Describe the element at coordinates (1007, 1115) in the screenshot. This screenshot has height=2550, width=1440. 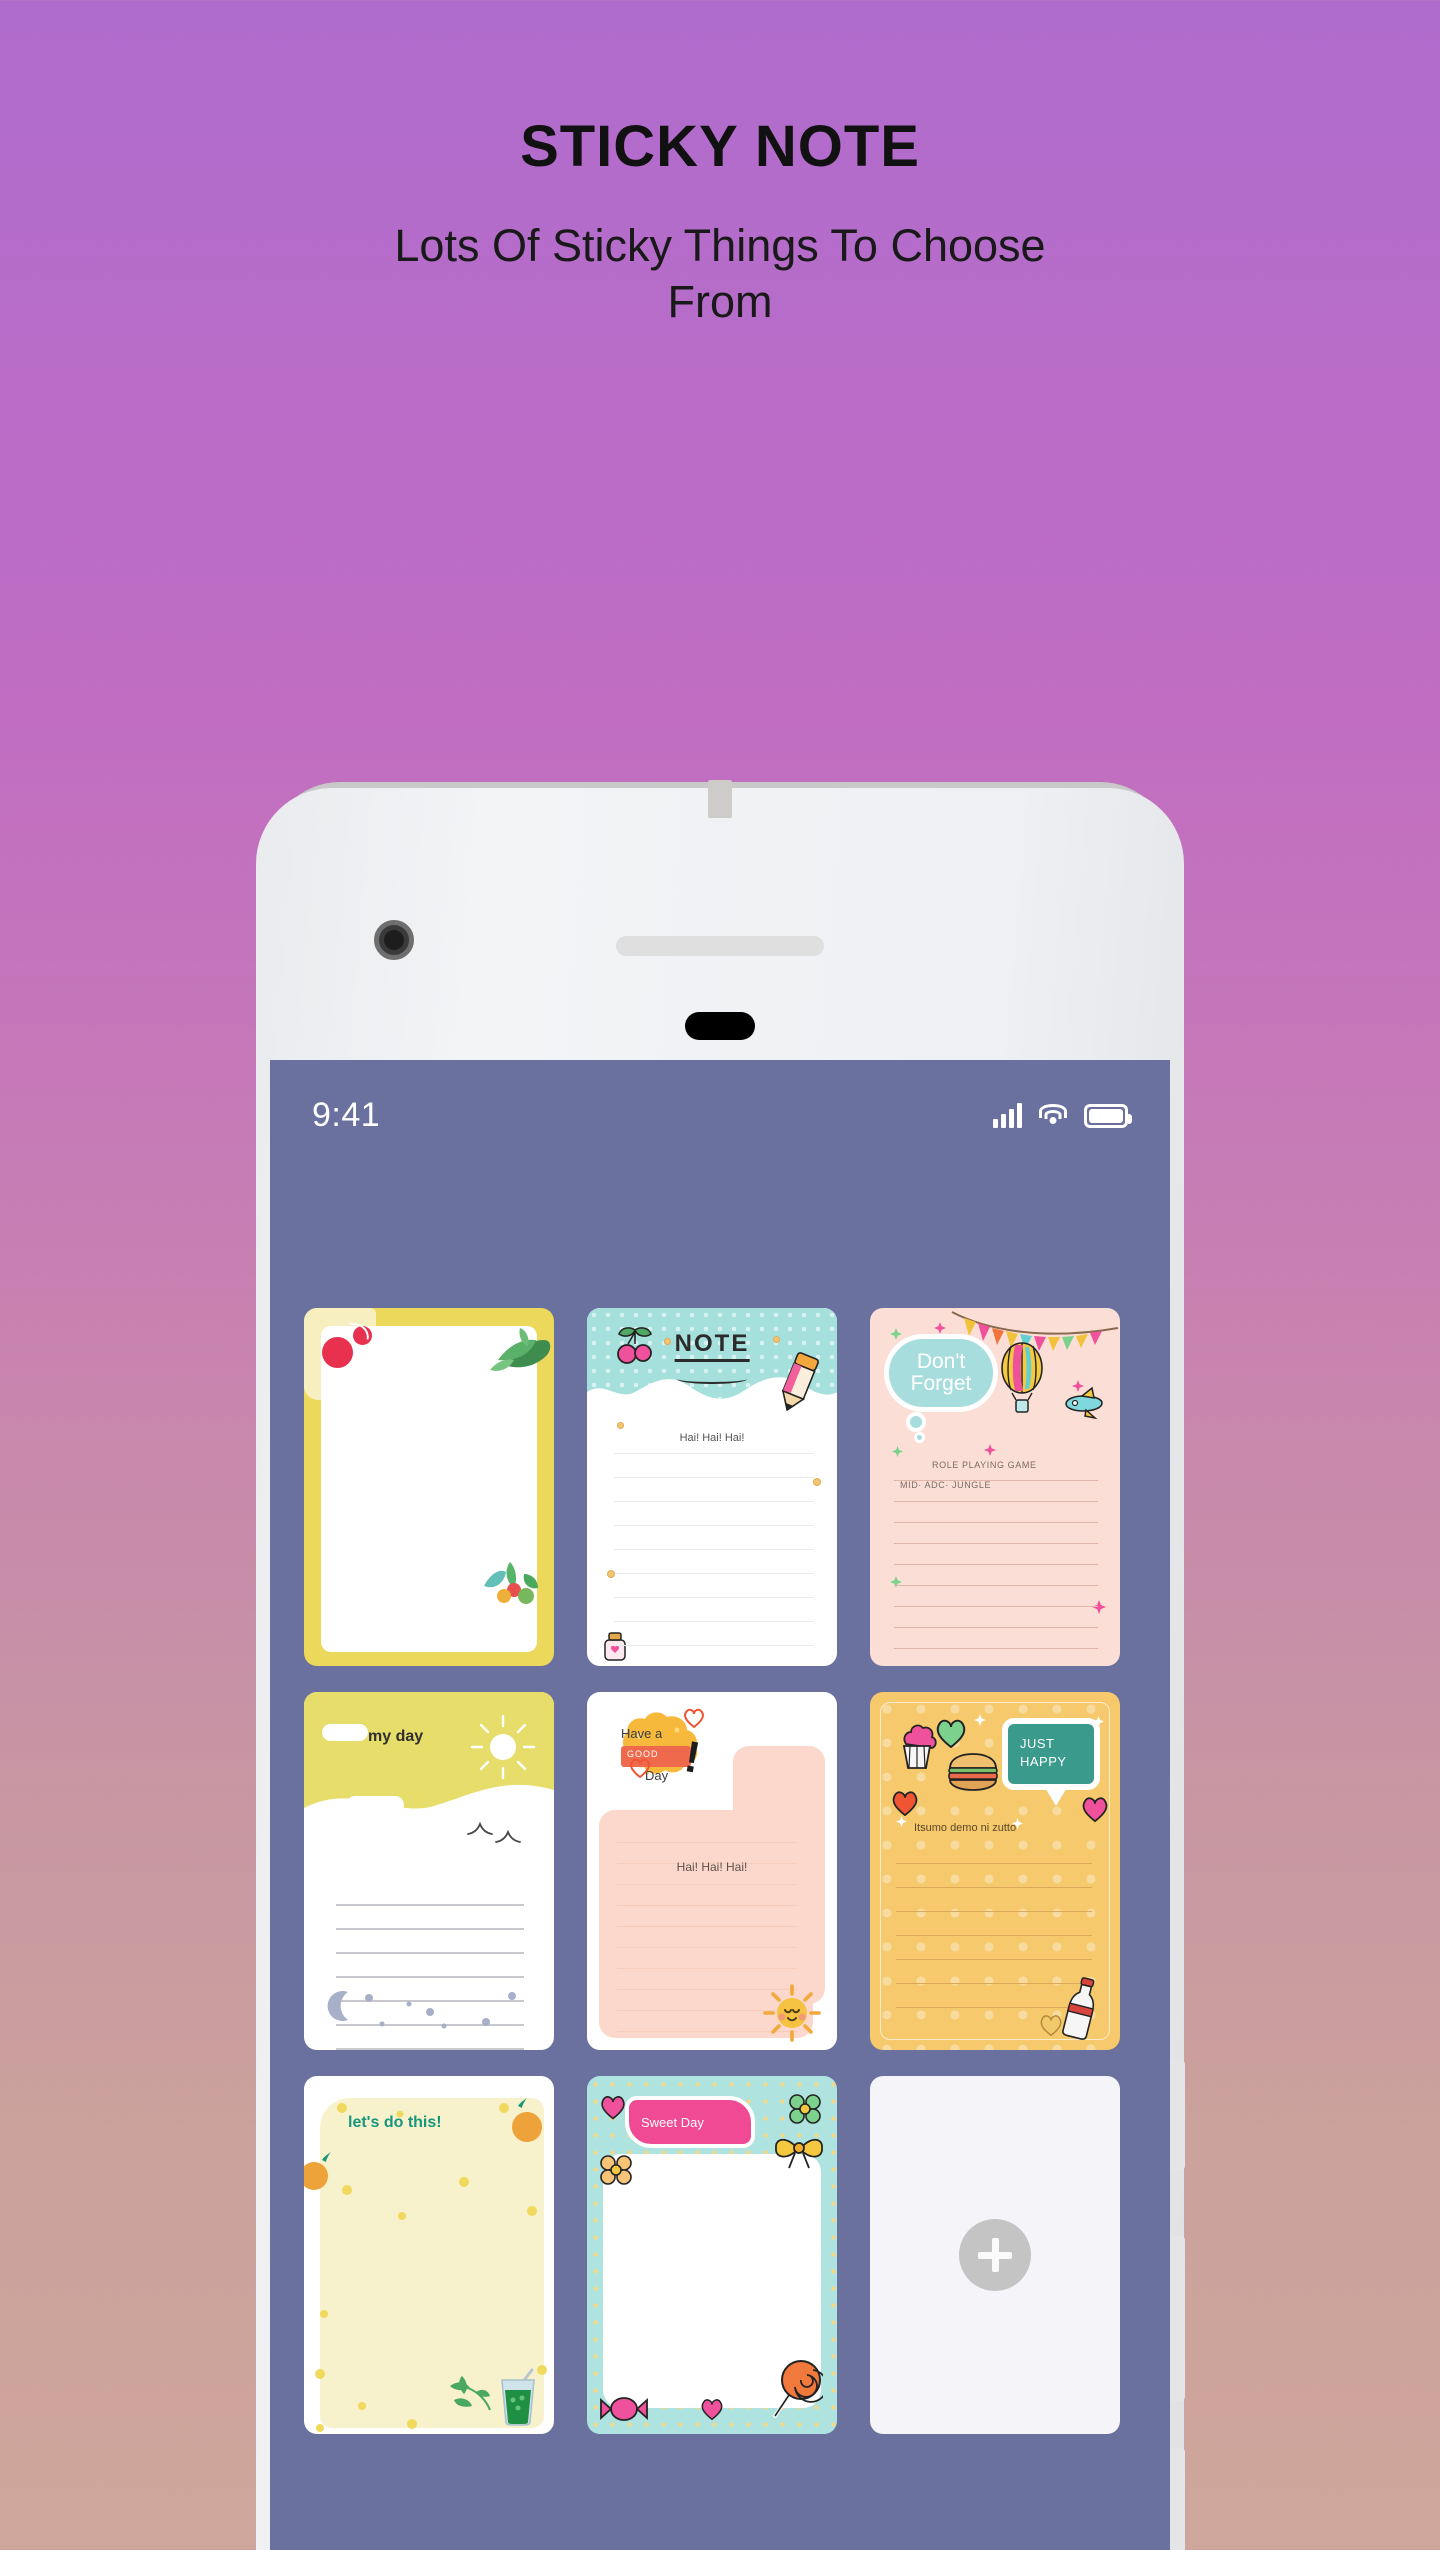
I see `cellular-signal-icon` at that location.